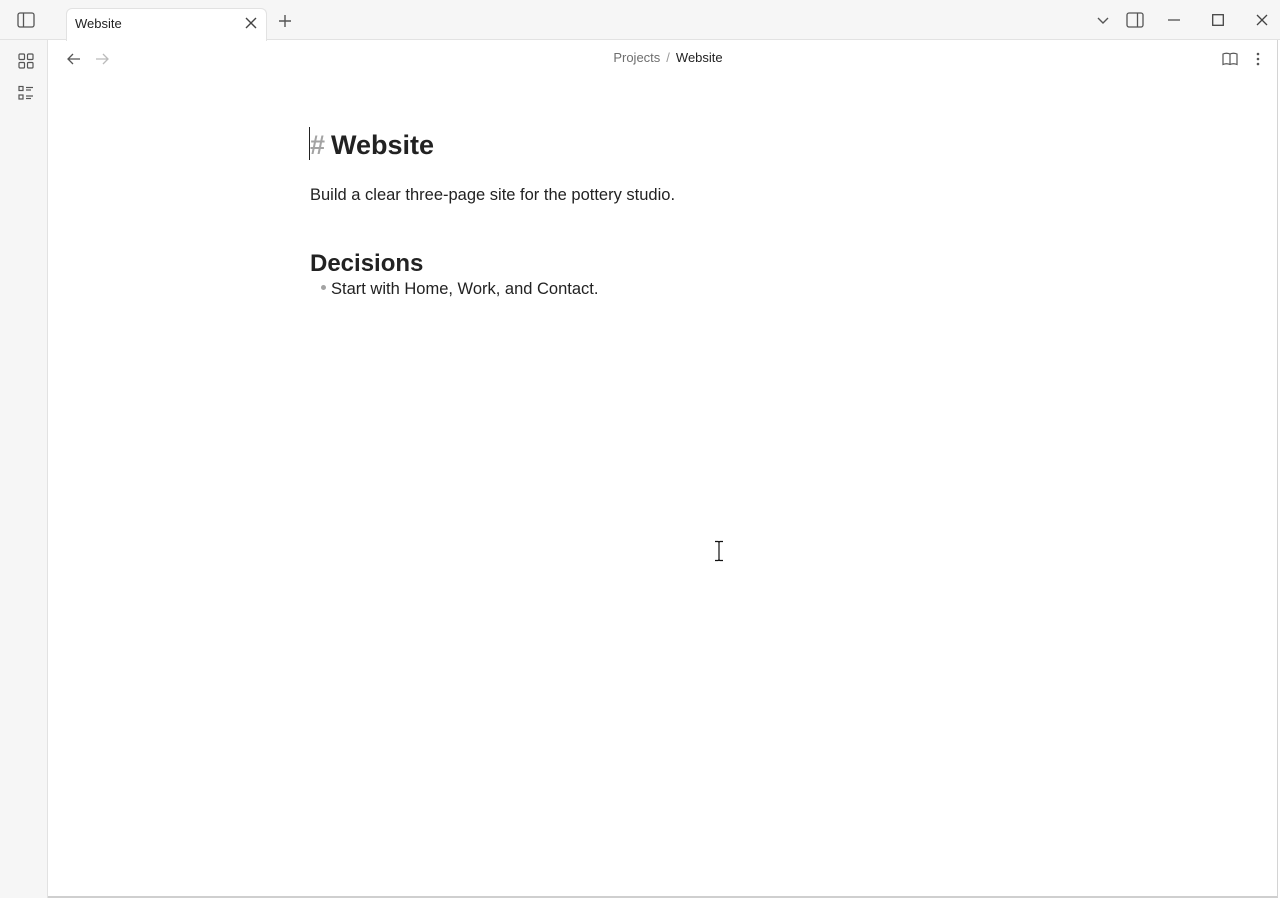 The height and width of the screenshot is (900, 1280). I want to click on tab-website: Website, so click(166, 24).